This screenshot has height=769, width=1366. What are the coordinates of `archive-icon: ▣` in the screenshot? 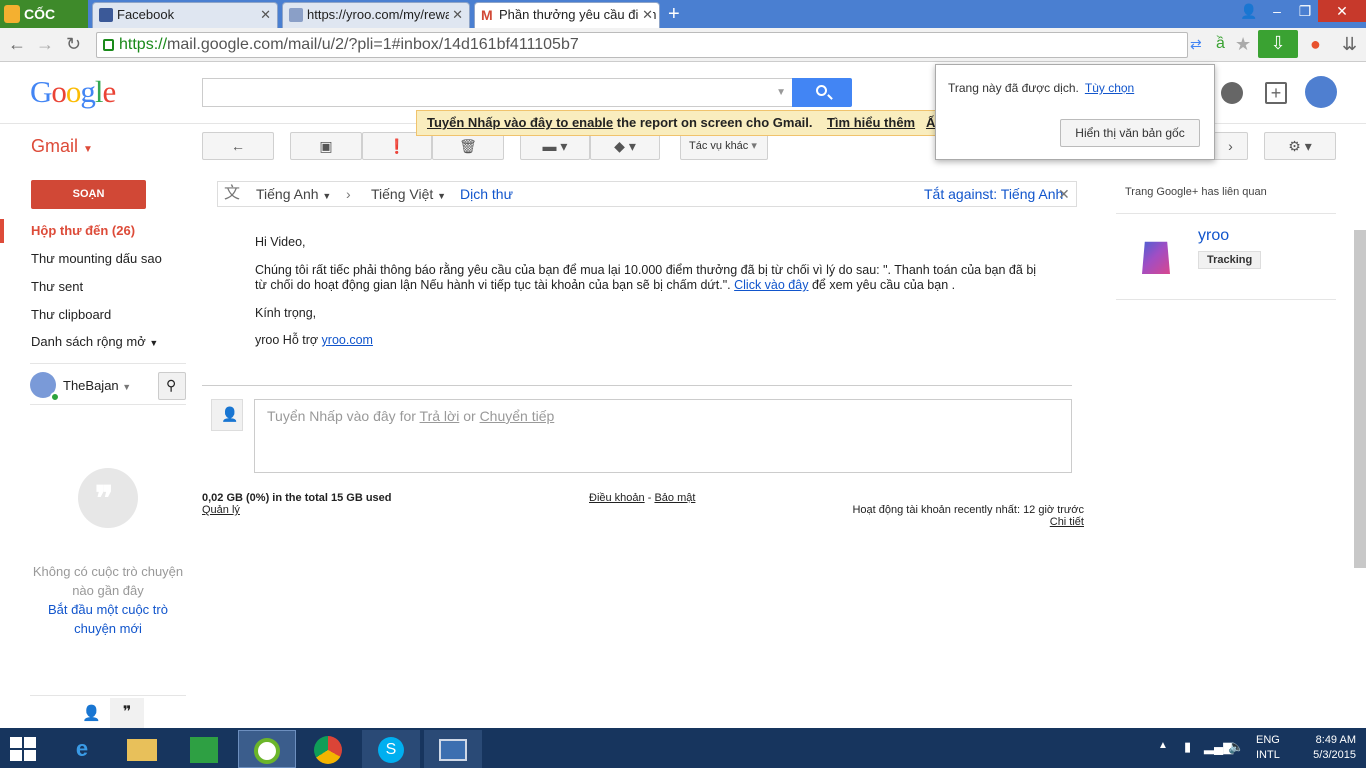 It's located at (326, 146).